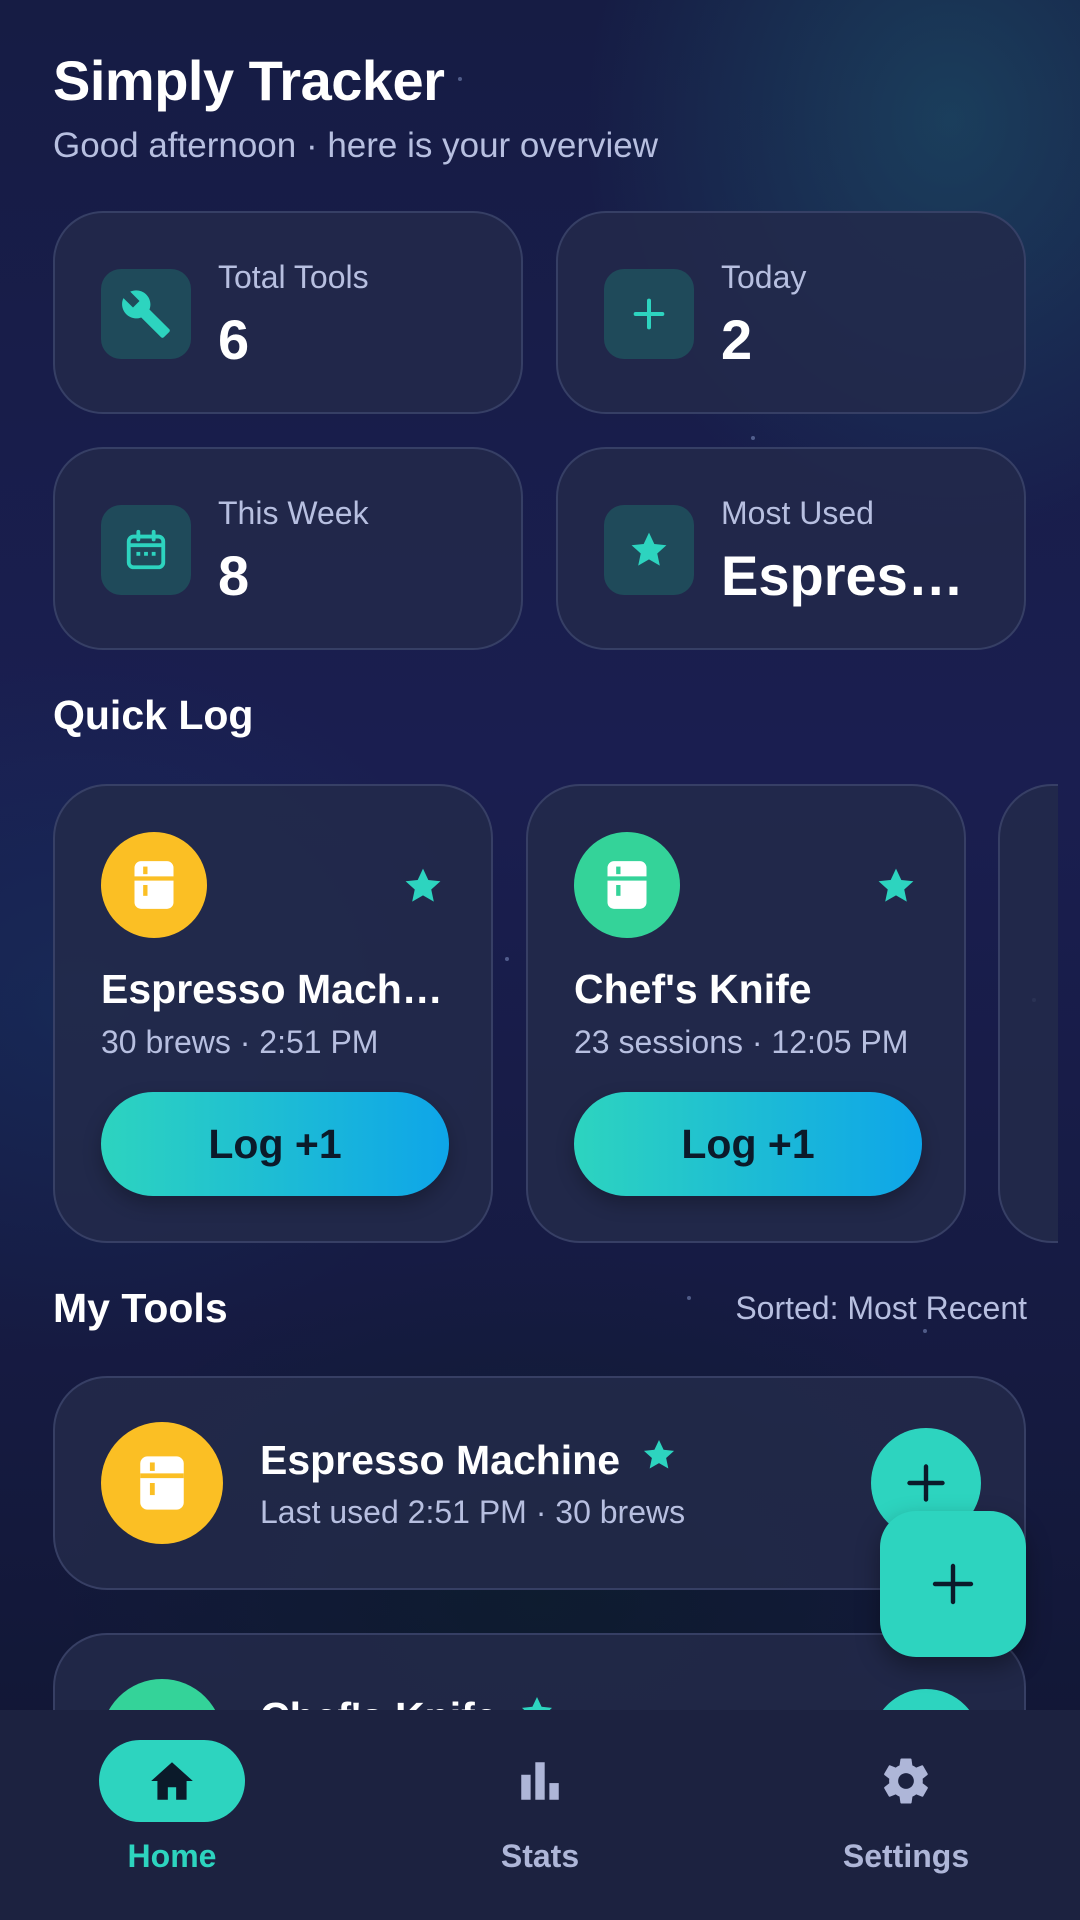 Image resolution: width=1080 pixels, height=1920 pixels. I want to click on calendar-icon, so click(146, 550).